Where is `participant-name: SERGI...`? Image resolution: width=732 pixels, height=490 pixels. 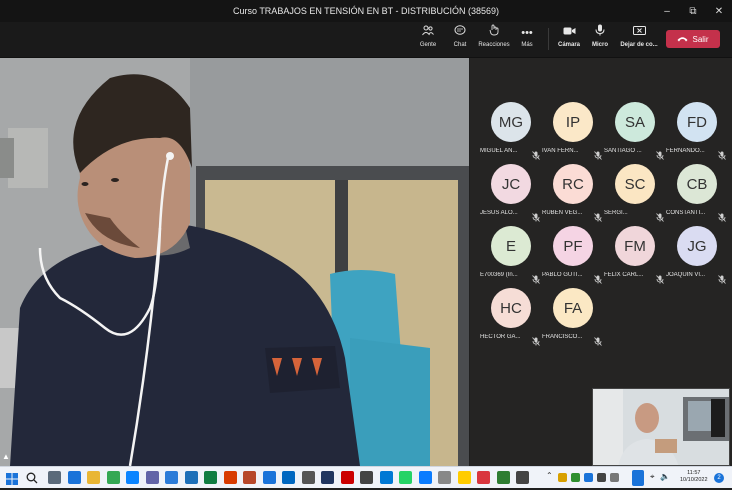 participant-name: SERGI... is located at coordinates (616, 213).